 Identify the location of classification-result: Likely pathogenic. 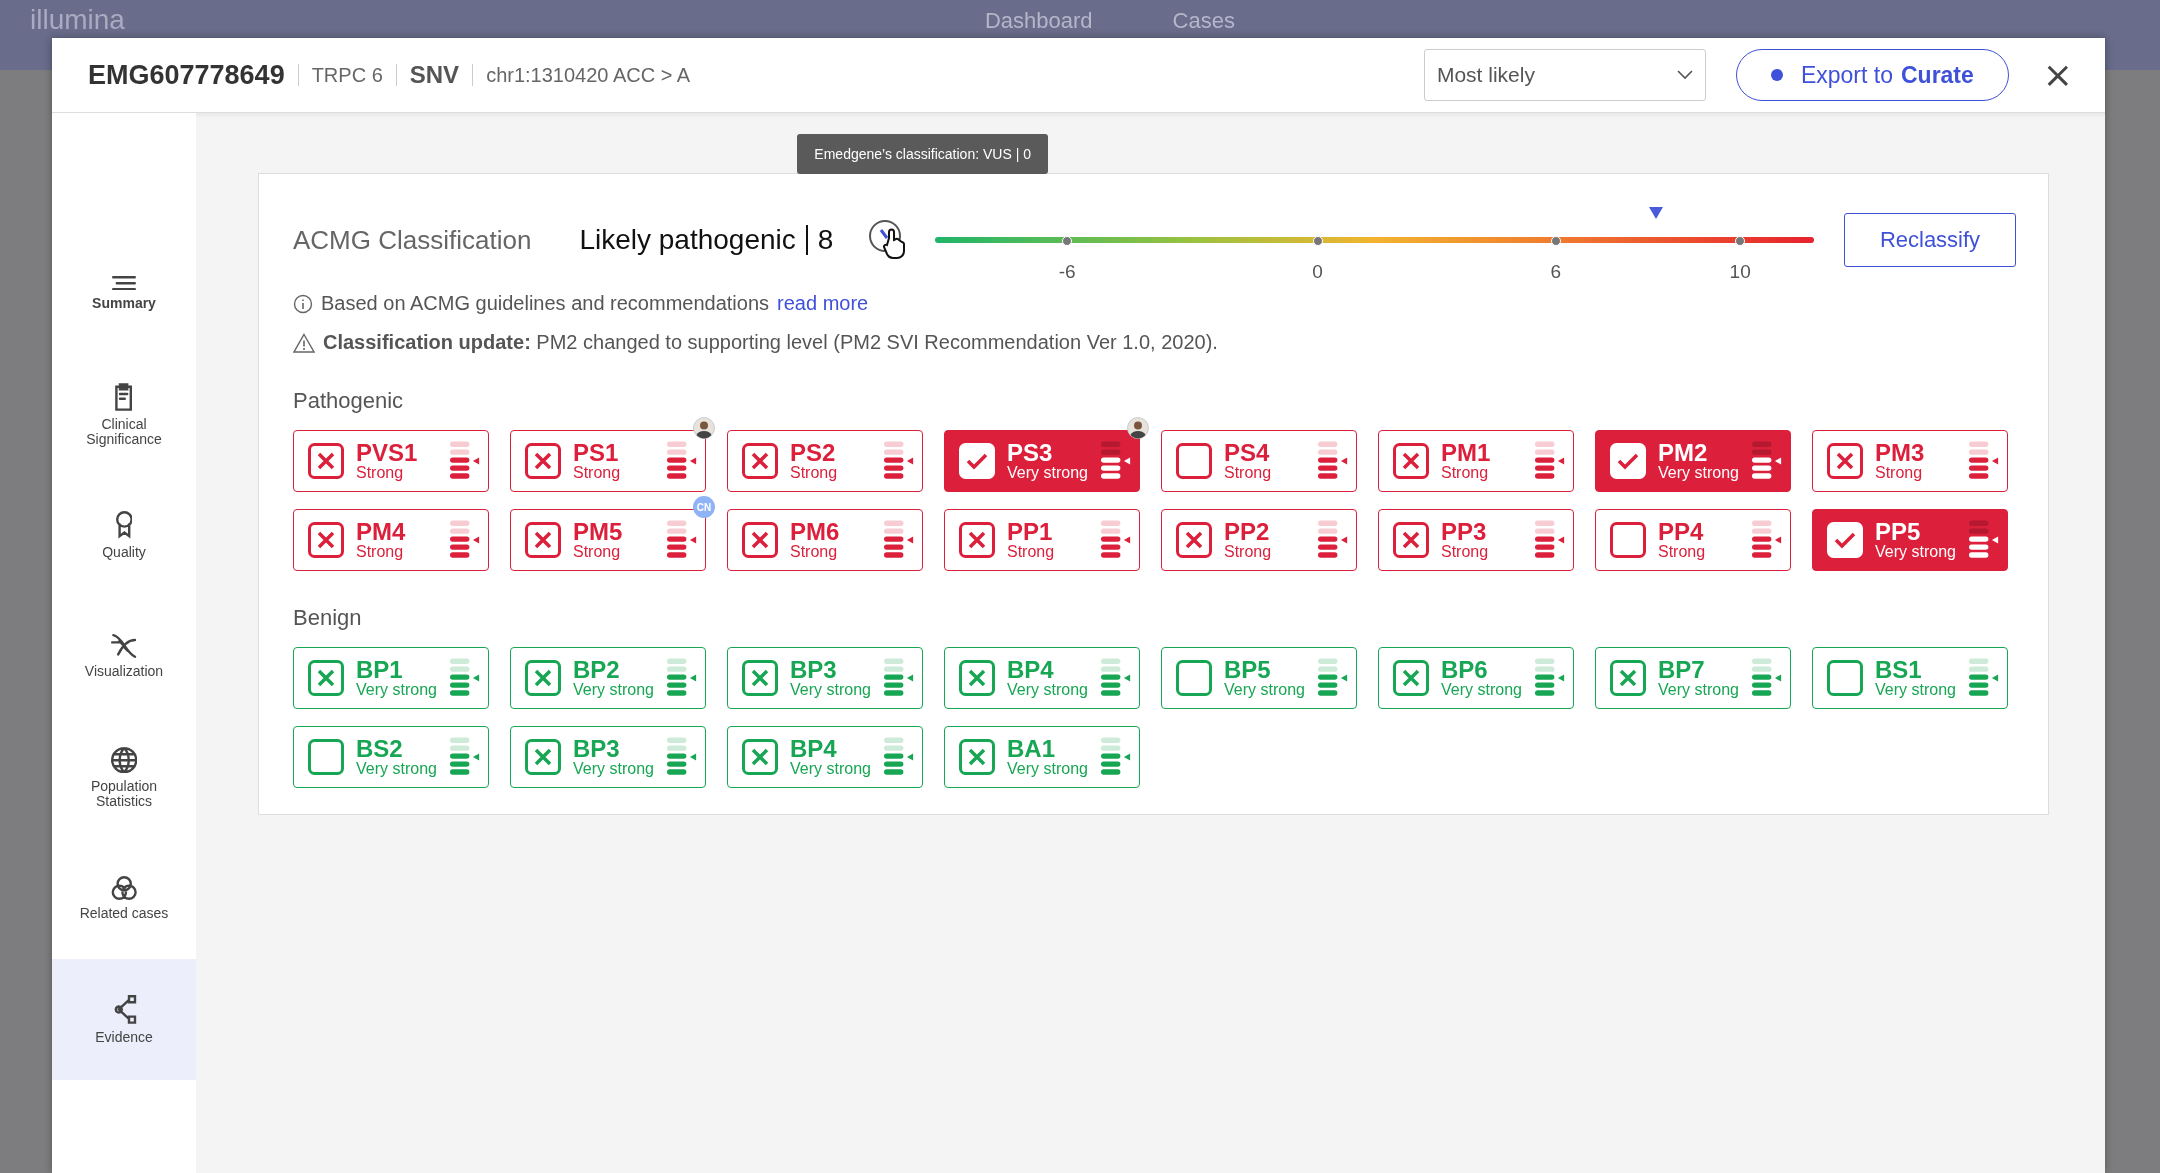
(693, 240).